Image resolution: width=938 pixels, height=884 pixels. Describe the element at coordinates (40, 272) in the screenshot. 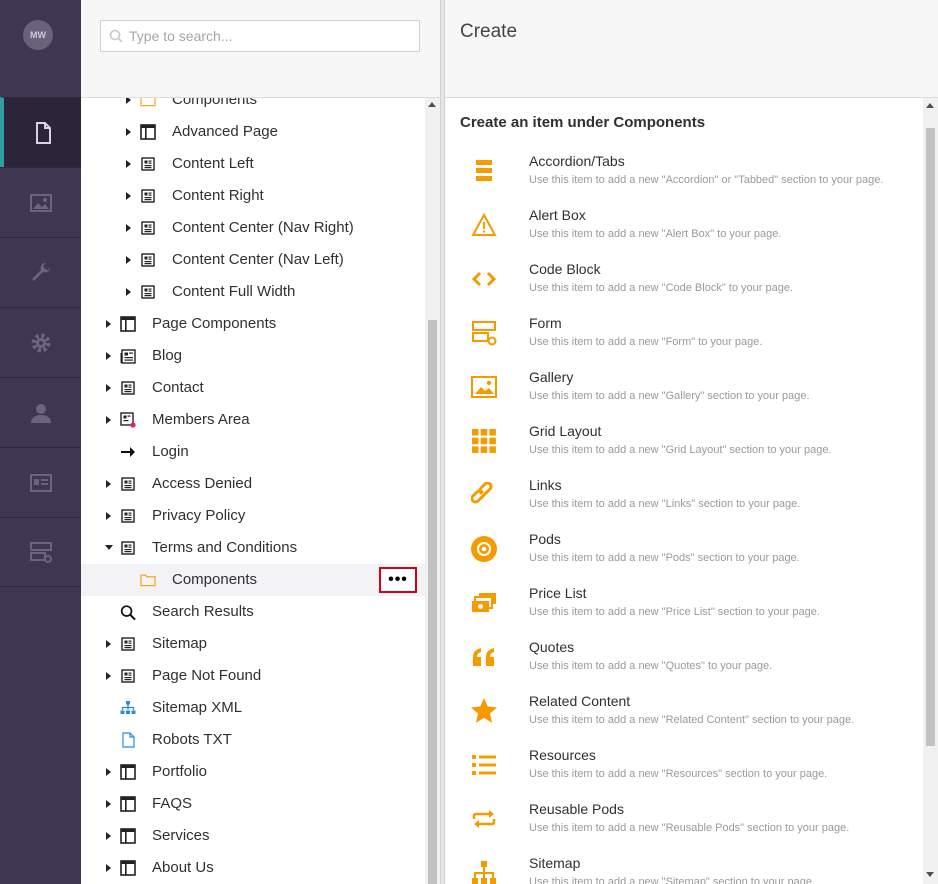

I see `nav-settings` at that location.